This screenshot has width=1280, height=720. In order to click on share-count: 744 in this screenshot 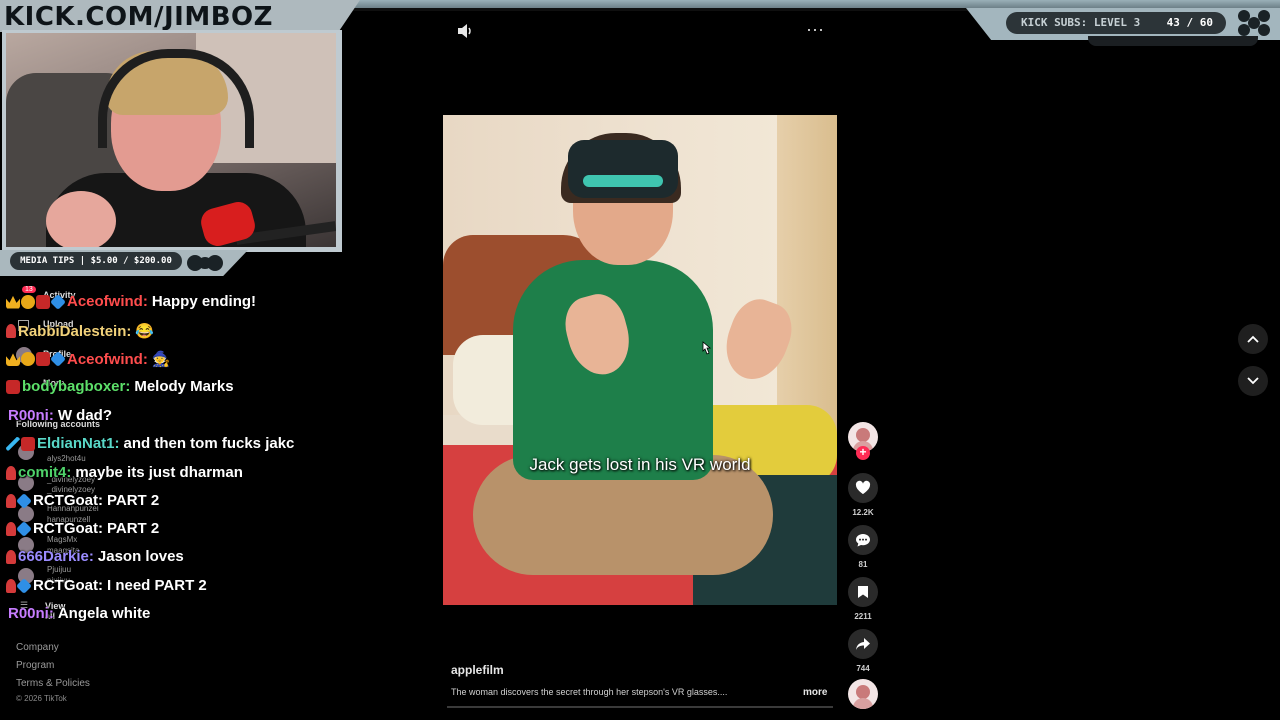, I will do `click(863, 668)`.